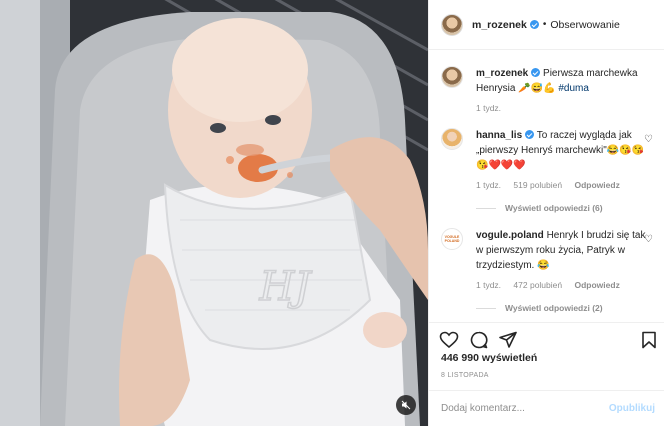 Image resolution: width=664 pixels, height=426 pixels. I want to click on author-username: m_rozenek, so click(499, 25).